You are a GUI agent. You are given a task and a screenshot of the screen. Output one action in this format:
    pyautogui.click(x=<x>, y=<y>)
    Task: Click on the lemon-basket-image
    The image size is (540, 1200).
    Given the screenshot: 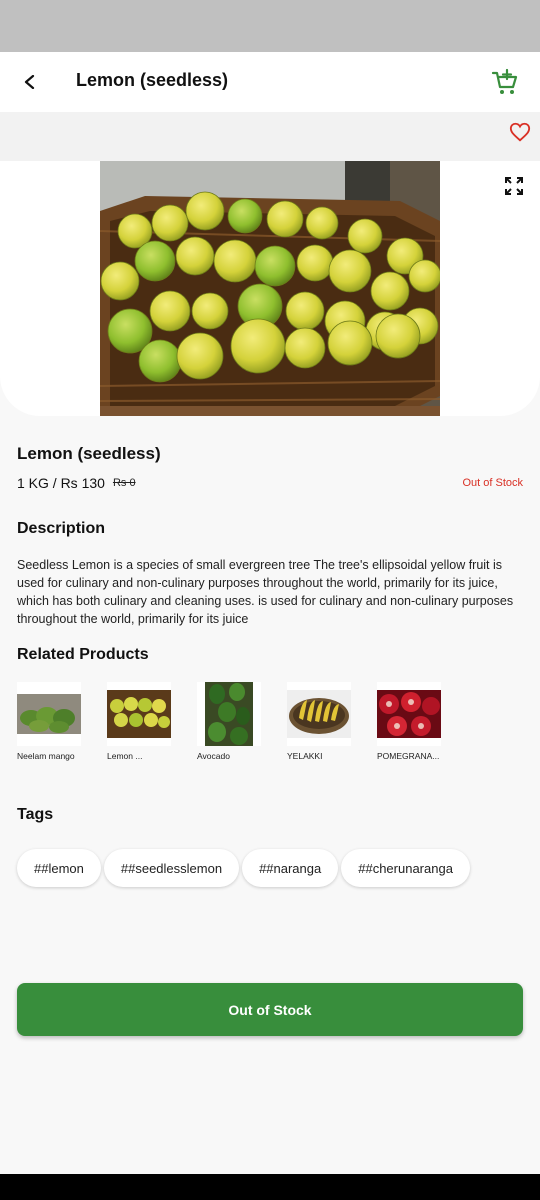 What is the action you would take?
    pyautogui.click(x=270, y=288)
    